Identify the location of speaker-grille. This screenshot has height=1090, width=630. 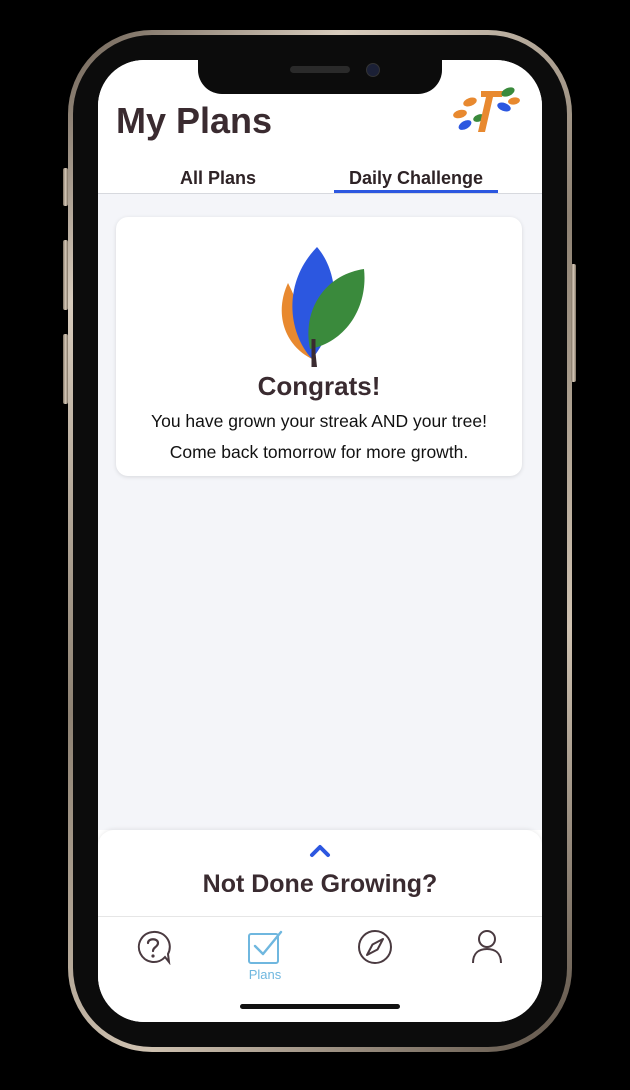
(320, 69).